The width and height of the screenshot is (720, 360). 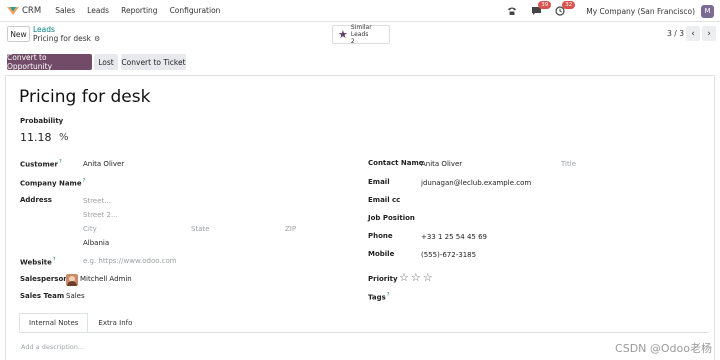 I want to click on company-name-label: Company Name?, so click(x=52, y=182).